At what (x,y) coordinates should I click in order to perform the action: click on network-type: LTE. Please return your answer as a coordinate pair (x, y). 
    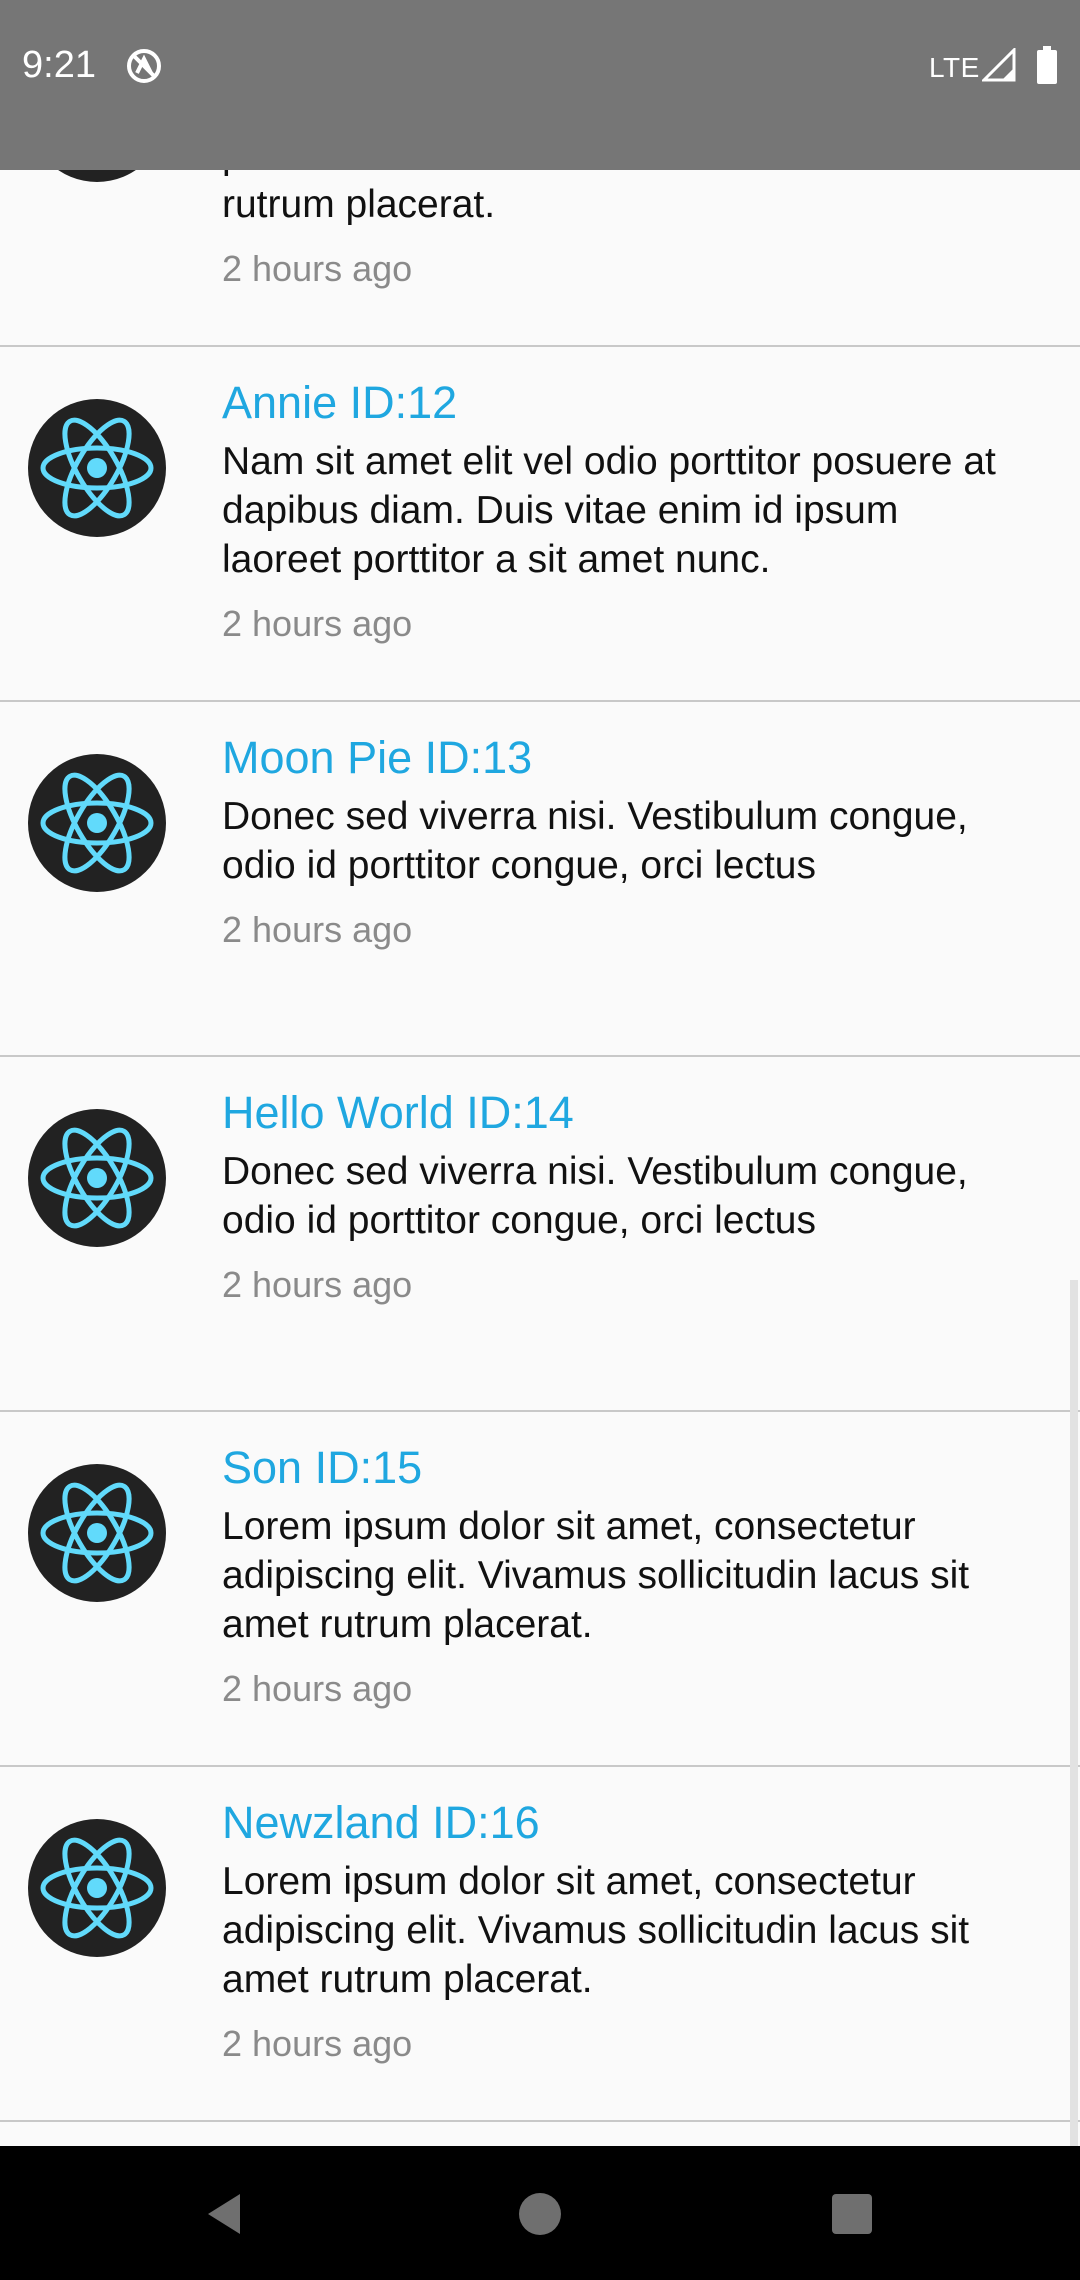
    Looking at the image, I should click on (954, 67).